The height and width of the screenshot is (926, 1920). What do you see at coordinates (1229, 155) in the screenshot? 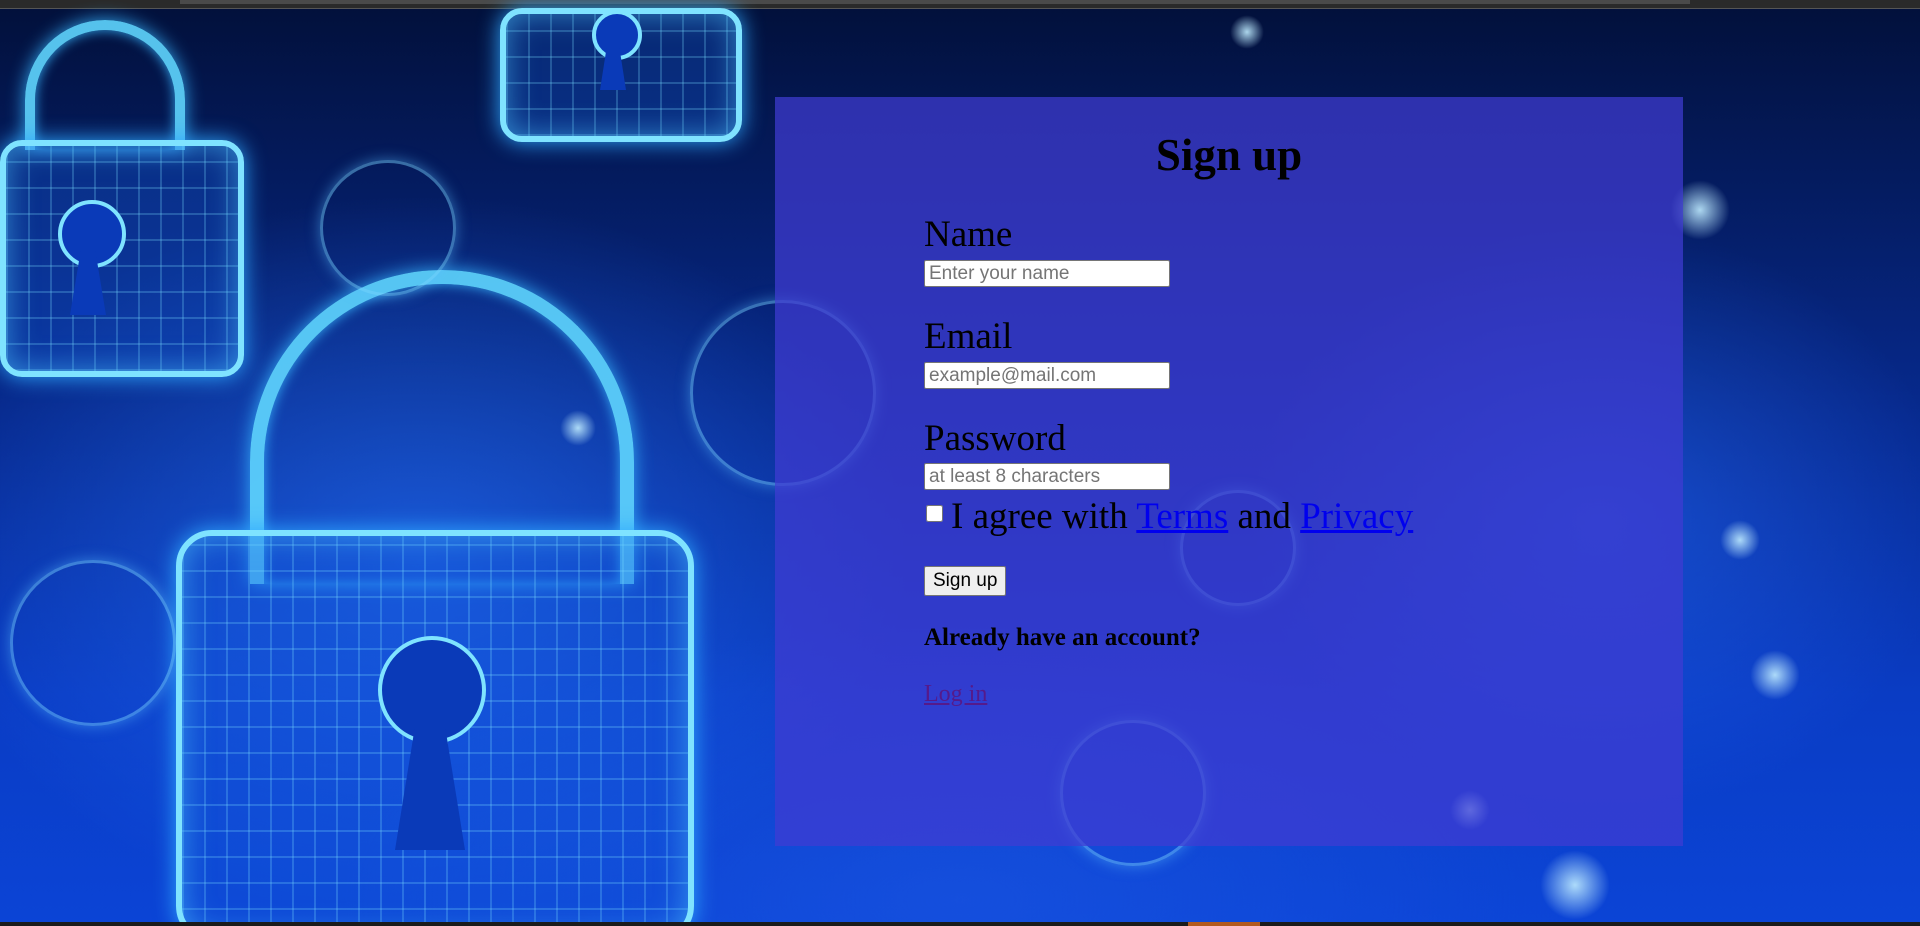
I see `page-title: Sign up` at bounding box center [1229, 155].